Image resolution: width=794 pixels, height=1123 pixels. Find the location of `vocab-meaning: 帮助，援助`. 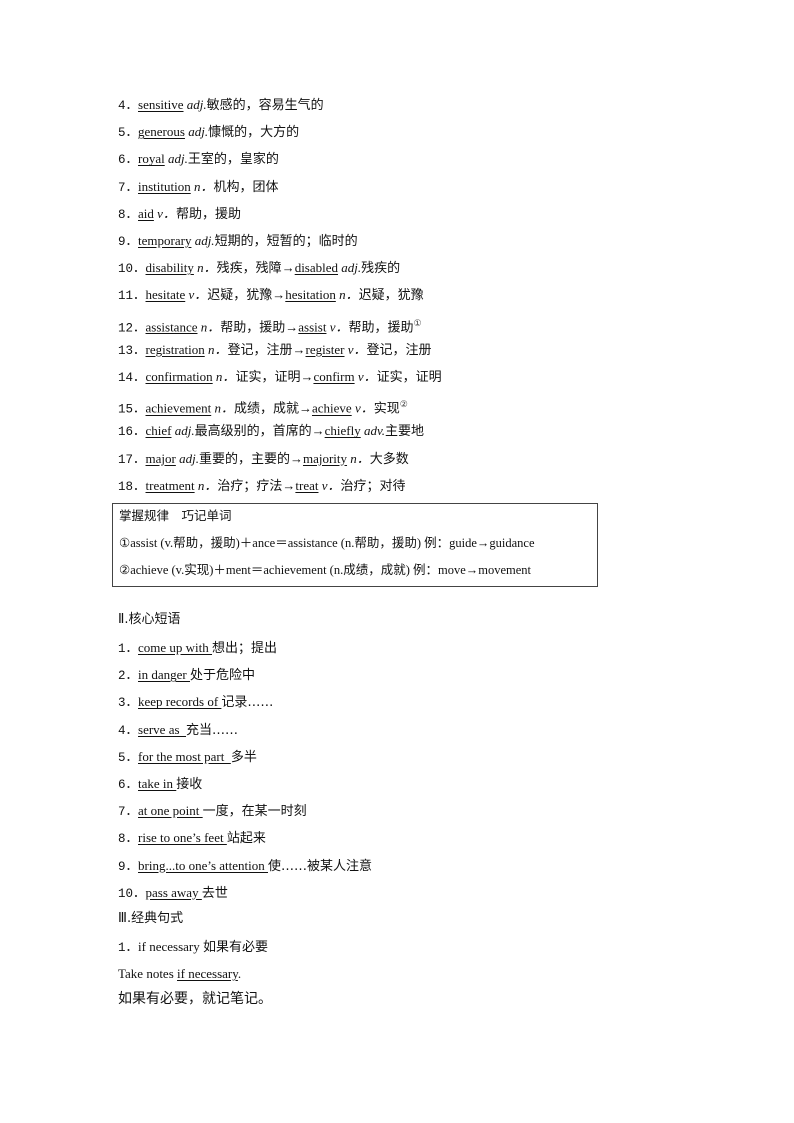

vocab-meaning: 帮助，援助 is located at coordinates (253, 327).